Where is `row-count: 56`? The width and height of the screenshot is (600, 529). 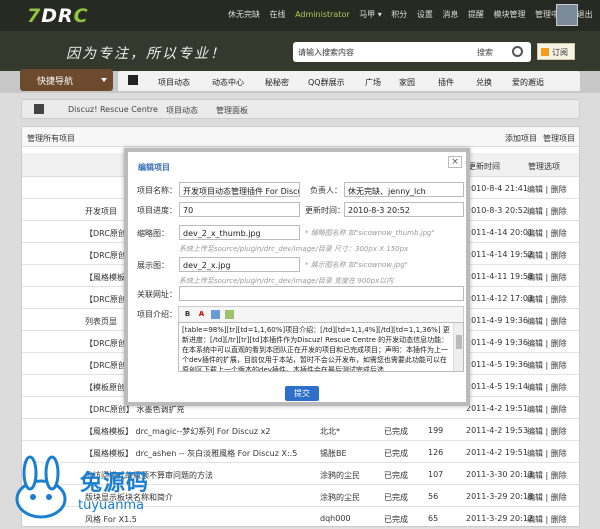 row-count: 56 is located at coordinates (433, 496).